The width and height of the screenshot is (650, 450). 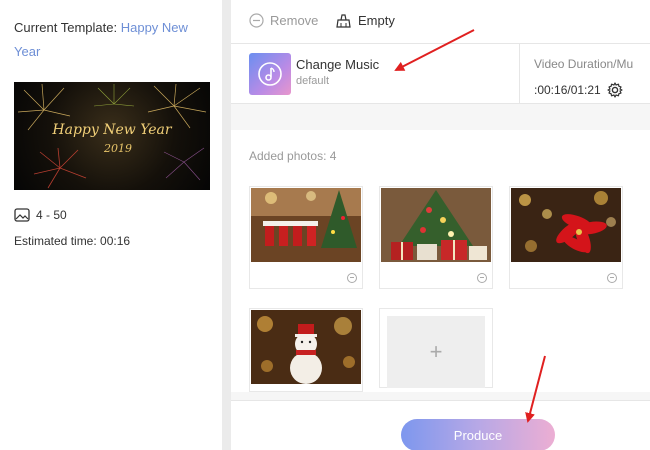 I want to click on photo-stockings, so click(x=306, y=225).